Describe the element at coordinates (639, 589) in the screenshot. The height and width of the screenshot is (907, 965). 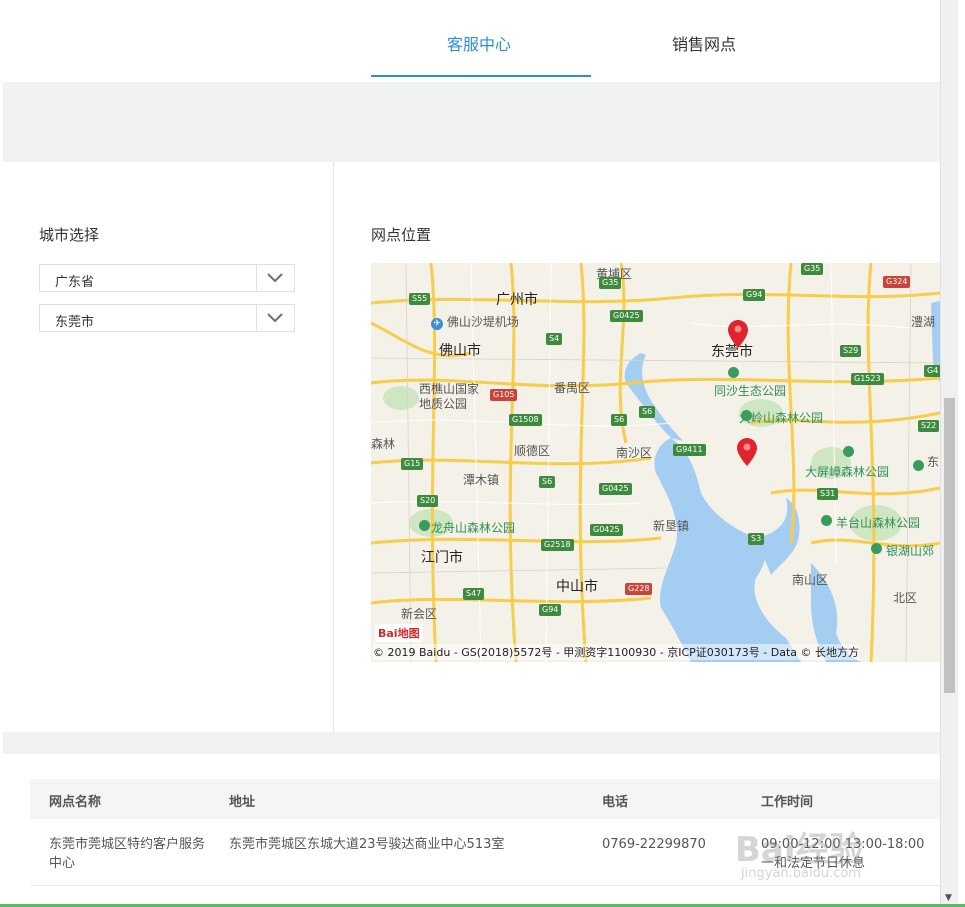
I see `road-shield: G228` at that location.